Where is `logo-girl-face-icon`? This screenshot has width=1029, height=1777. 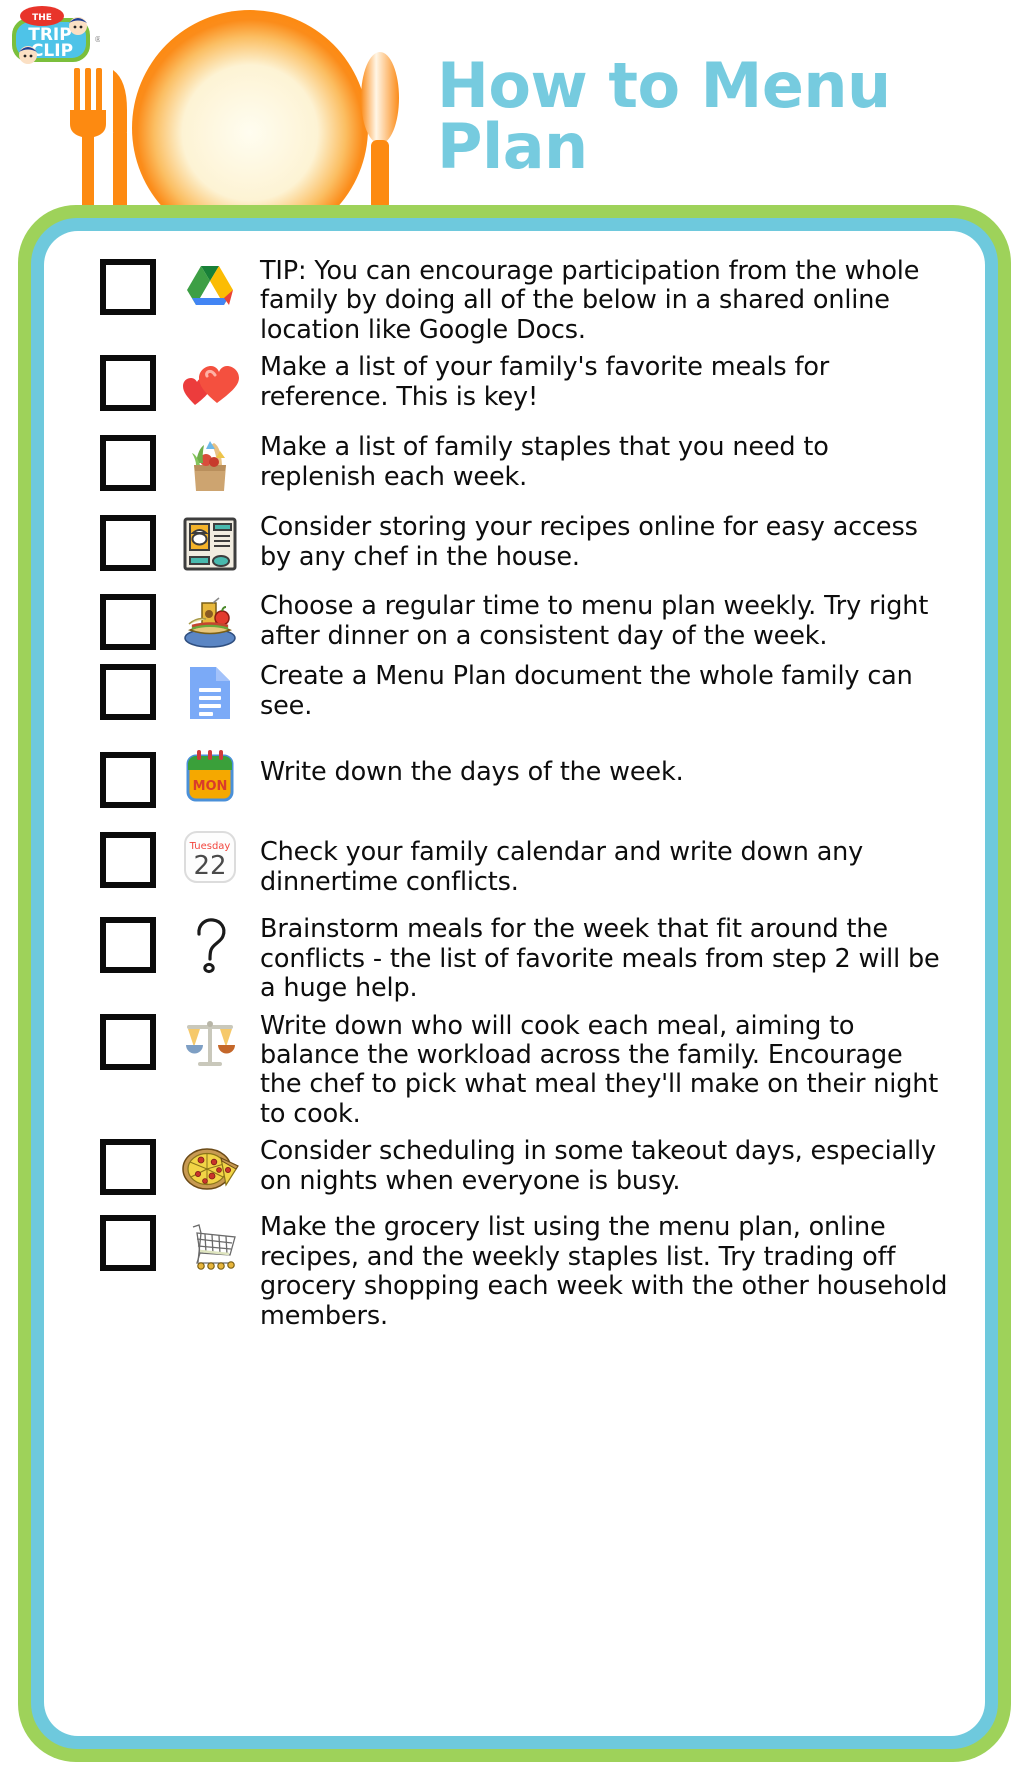 logo-girl-face-icon is located at coordinates (28, 55).